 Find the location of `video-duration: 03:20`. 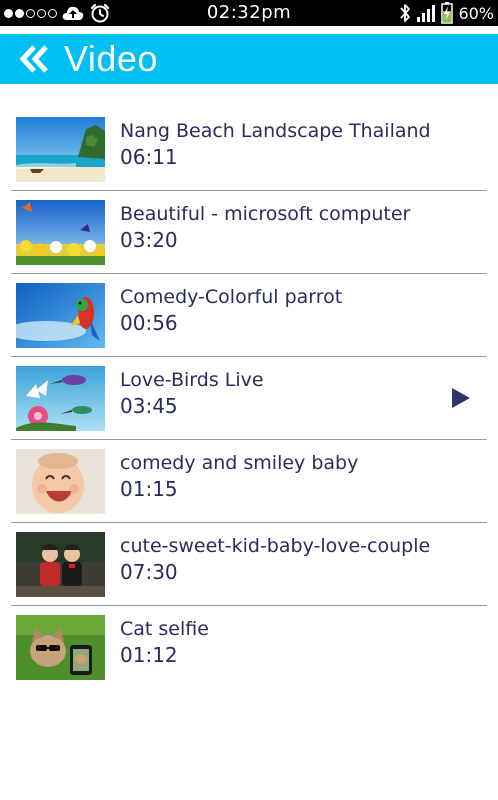

video-duration: 03:20 is located at coordinates (149, 240).